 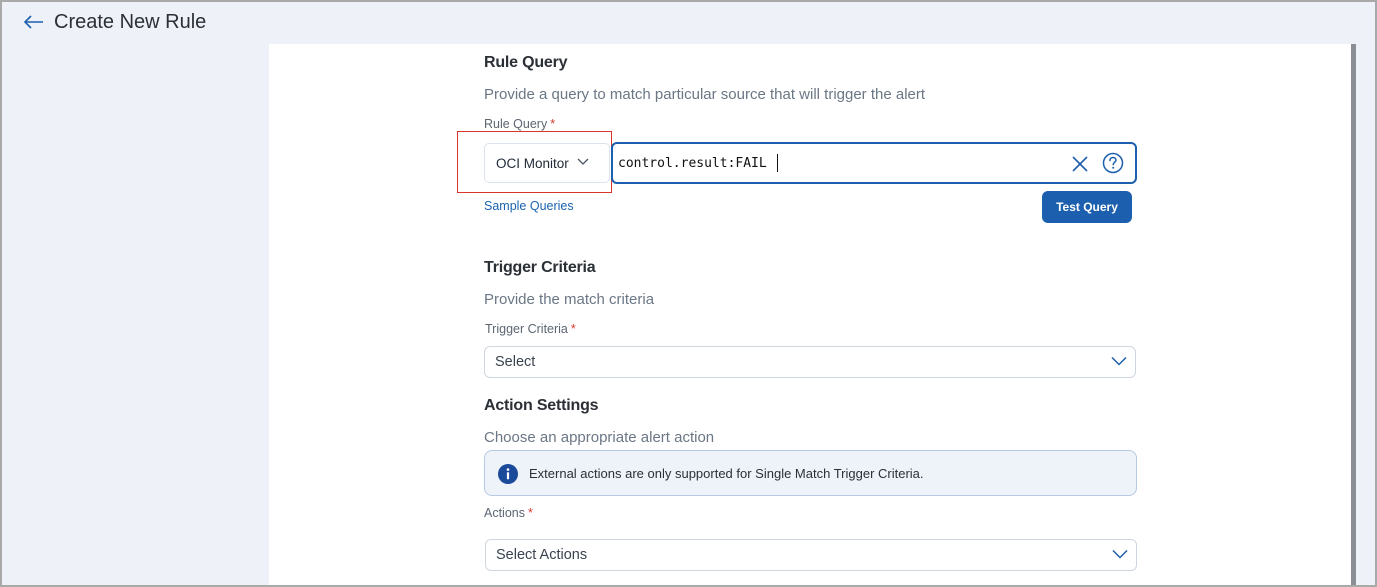 I want to click on trigger-criteria-label-text: Trigger Criteria, so click(x=526, y=329).